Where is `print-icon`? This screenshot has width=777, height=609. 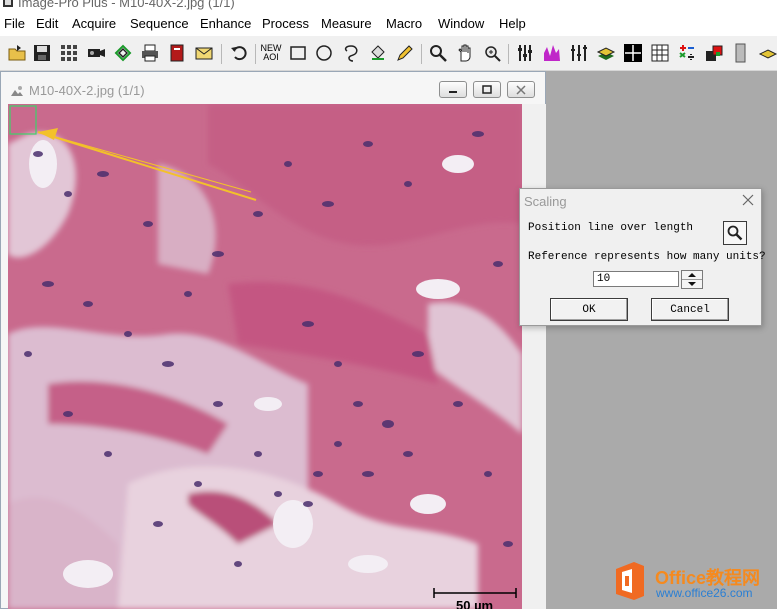 print-icon is located at coordinates (150, 53).